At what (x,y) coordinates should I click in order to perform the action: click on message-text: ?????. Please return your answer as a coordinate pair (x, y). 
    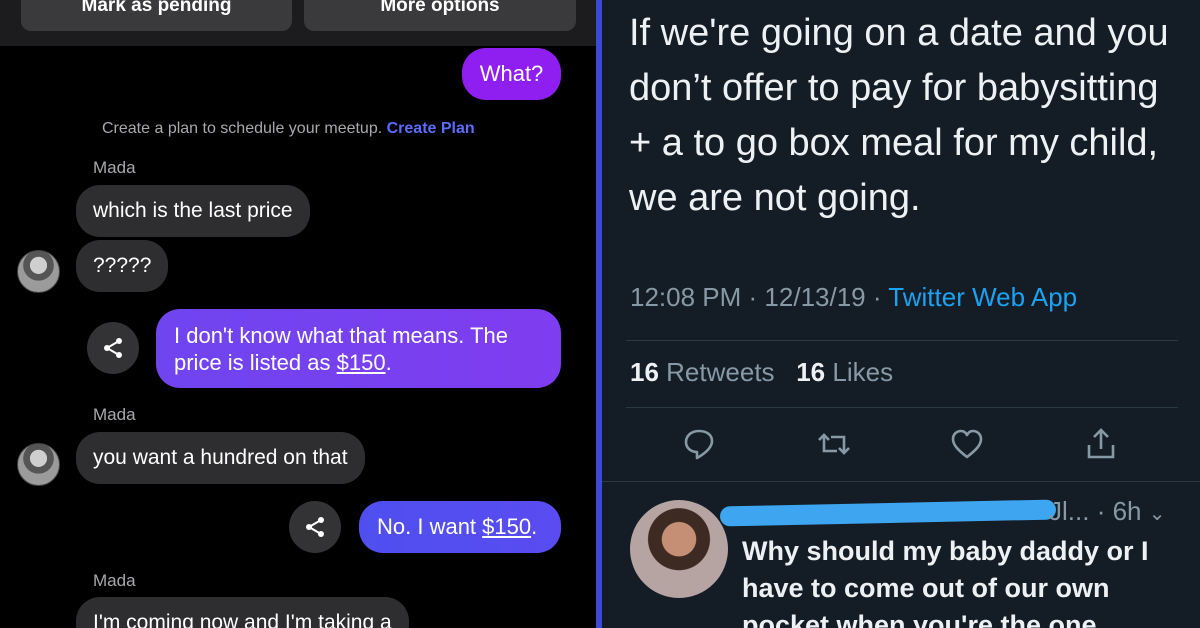
    Looking at the image, I should click on (122, 265).